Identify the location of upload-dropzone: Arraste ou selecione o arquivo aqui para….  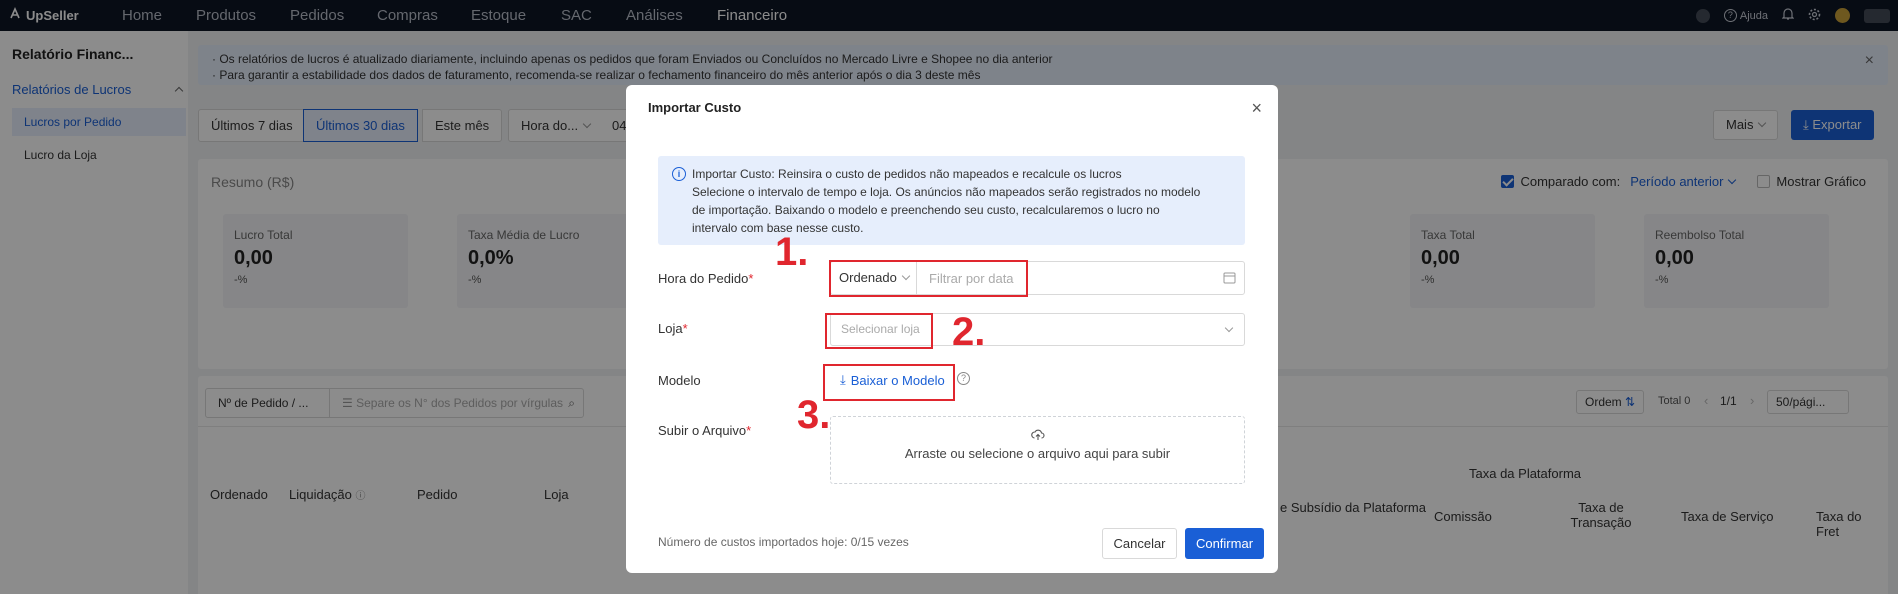
(1037, 450).